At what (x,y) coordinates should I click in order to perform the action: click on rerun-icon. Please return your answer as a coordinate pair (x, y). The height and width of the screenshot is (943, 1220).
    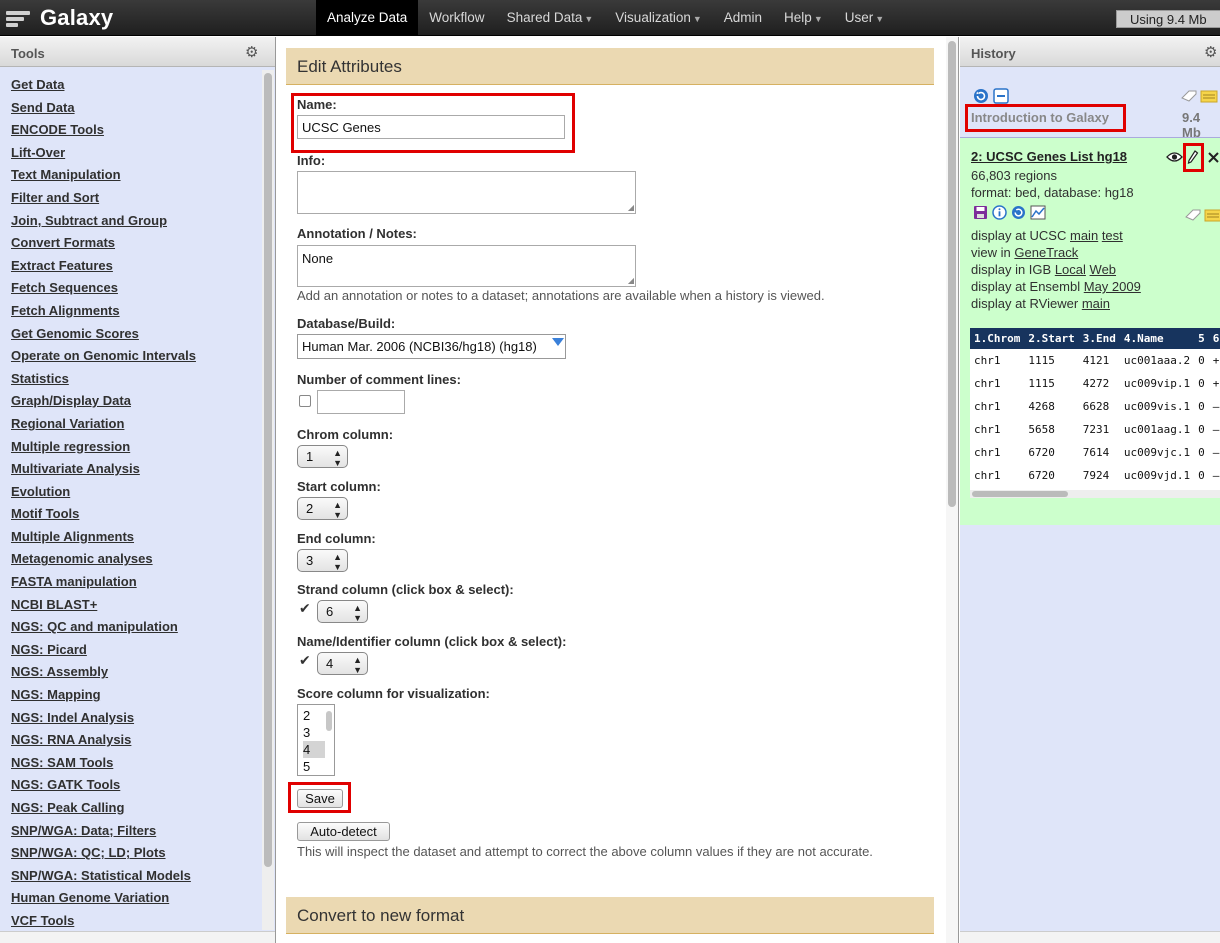
    Looking at the image, I should click on (1018, 212).